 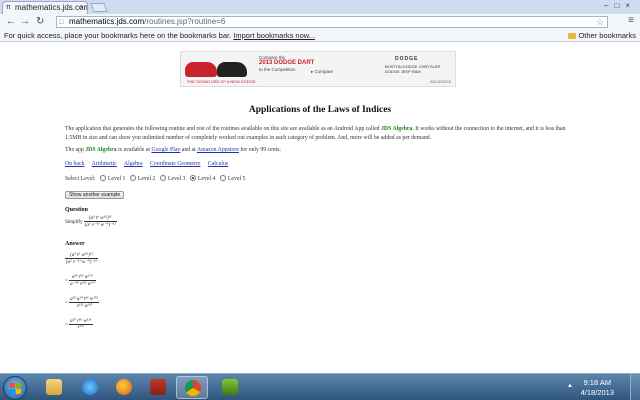 I want to click on reload-icon: ↻, so click(x=40, y=21).